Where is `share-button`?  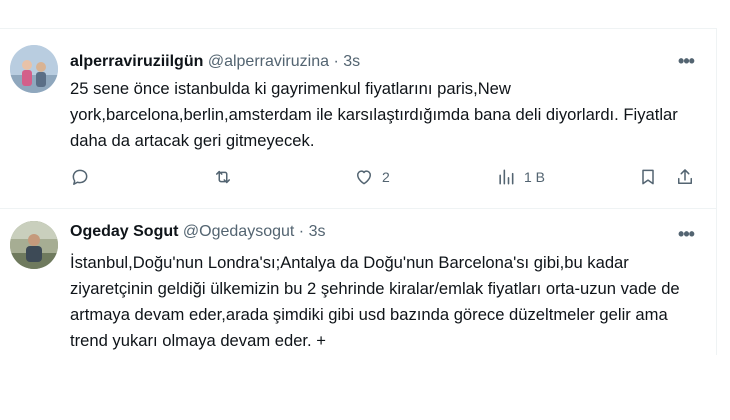 share-button is located at coordinates (685, 177).